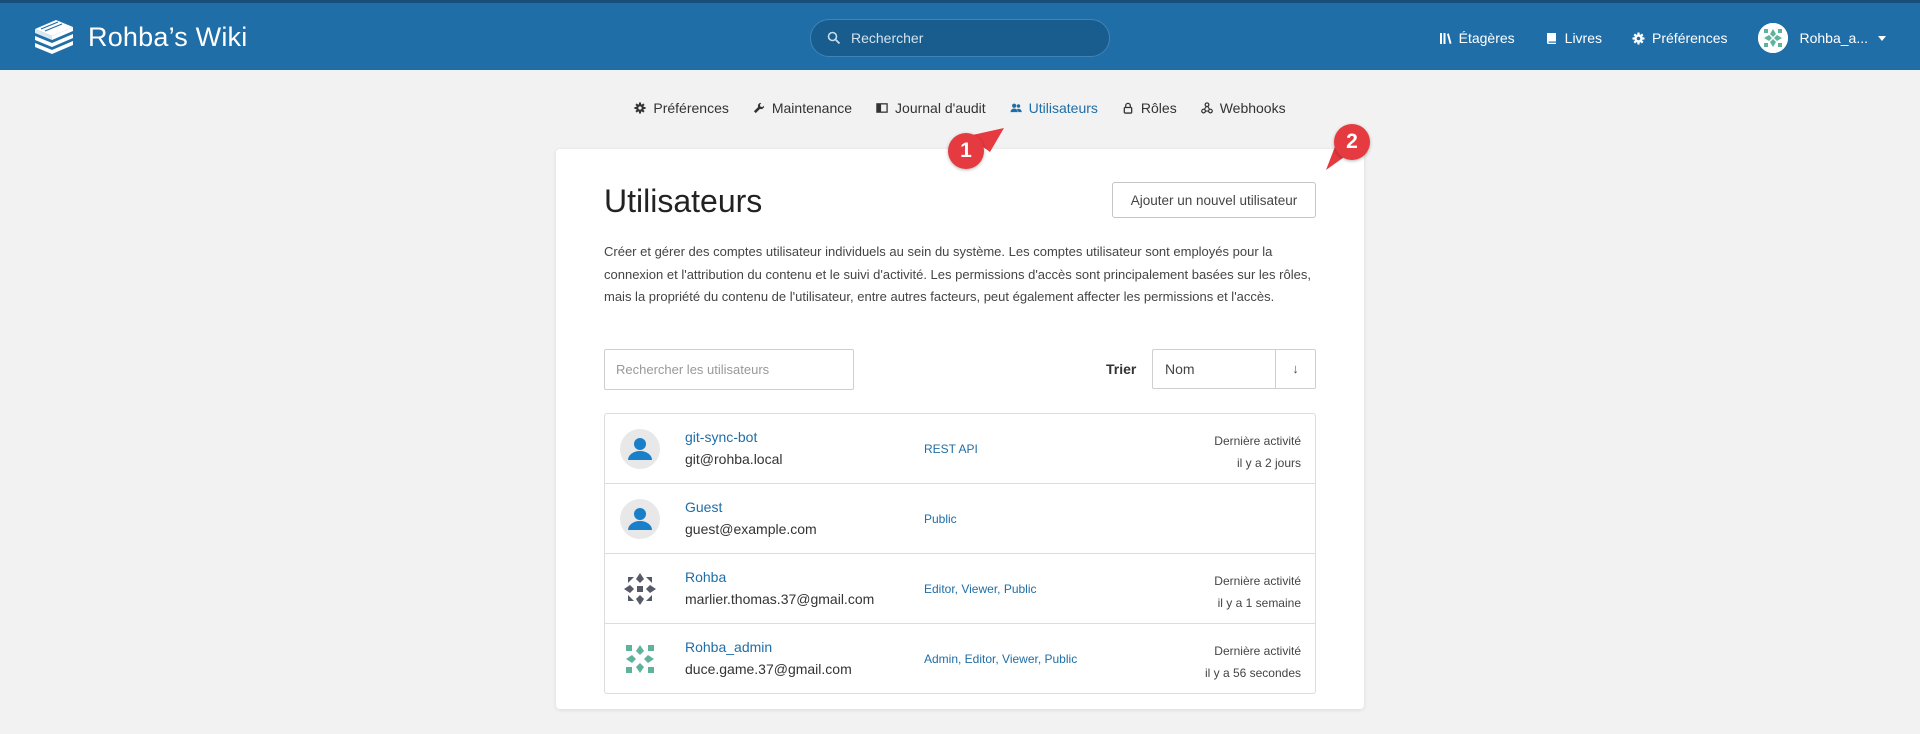 The height and width of the screenshot is (734, 1920). Describe the element at coordinates (1121, 369) in the screenshot. I see `sort-label: Trier` at that location.